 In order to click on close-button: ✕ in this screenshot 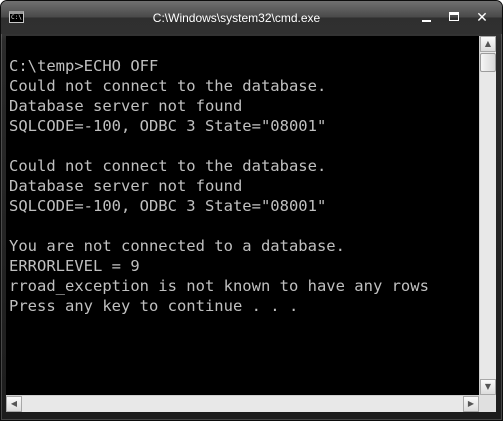, I will do `click(482, 18)`.